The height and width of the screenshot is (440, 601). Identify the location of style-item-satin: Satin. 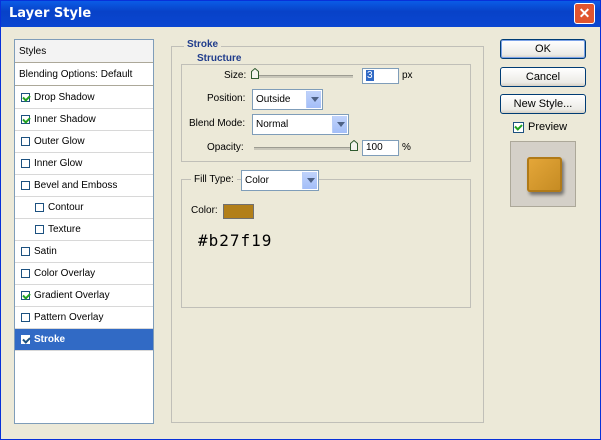
(84, 252).